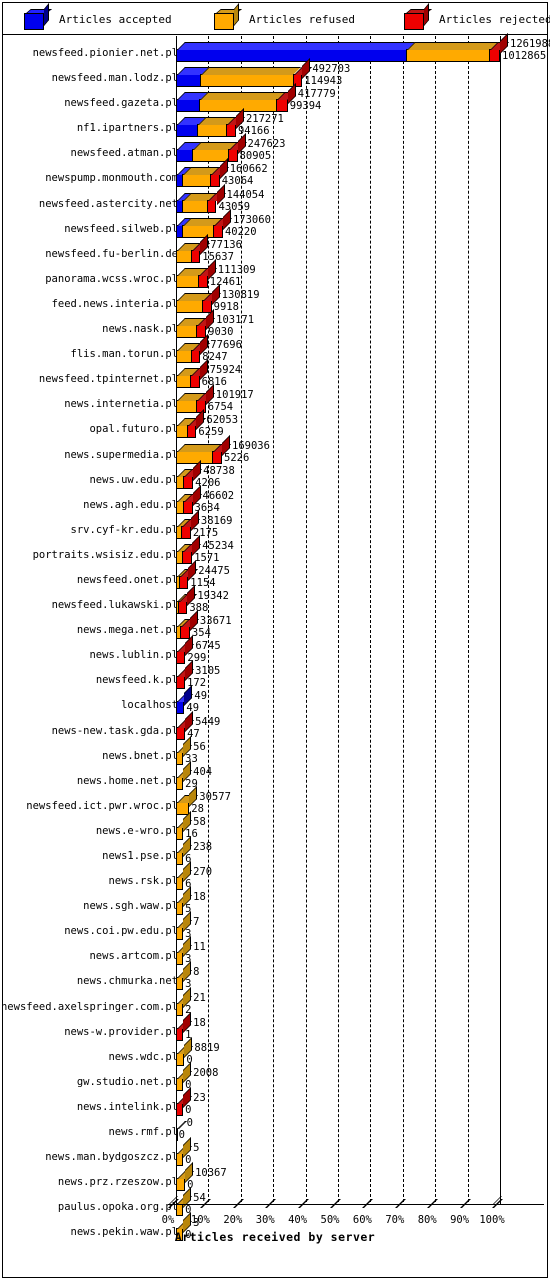  Describe the element at coordinates (341, 726) in the screenshot. I see `bar-group: 5449 47` at that location.